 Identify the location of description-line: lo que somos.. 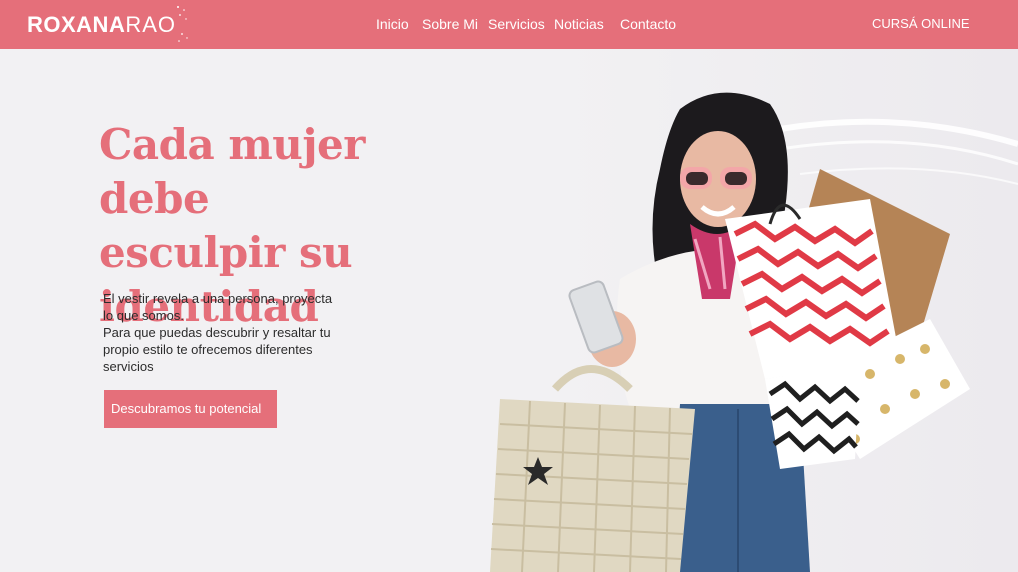
(143, 315).